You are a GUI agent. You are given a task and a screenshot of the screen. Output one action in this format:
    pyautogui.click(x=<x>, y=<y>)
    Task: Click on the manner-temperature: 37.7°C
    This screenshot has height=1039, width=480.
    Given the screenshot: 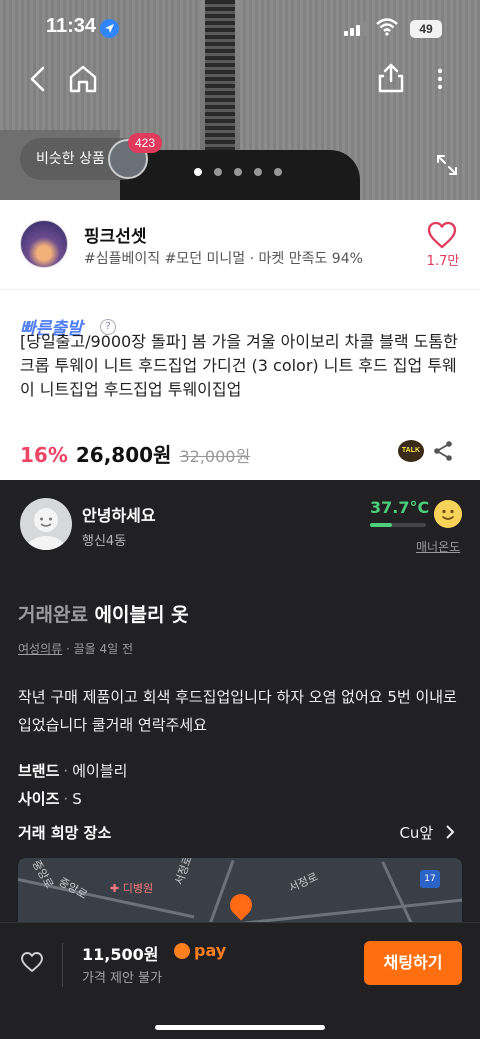 What is the action you would take?
    pyautogui.click(x=400, y=507)
    